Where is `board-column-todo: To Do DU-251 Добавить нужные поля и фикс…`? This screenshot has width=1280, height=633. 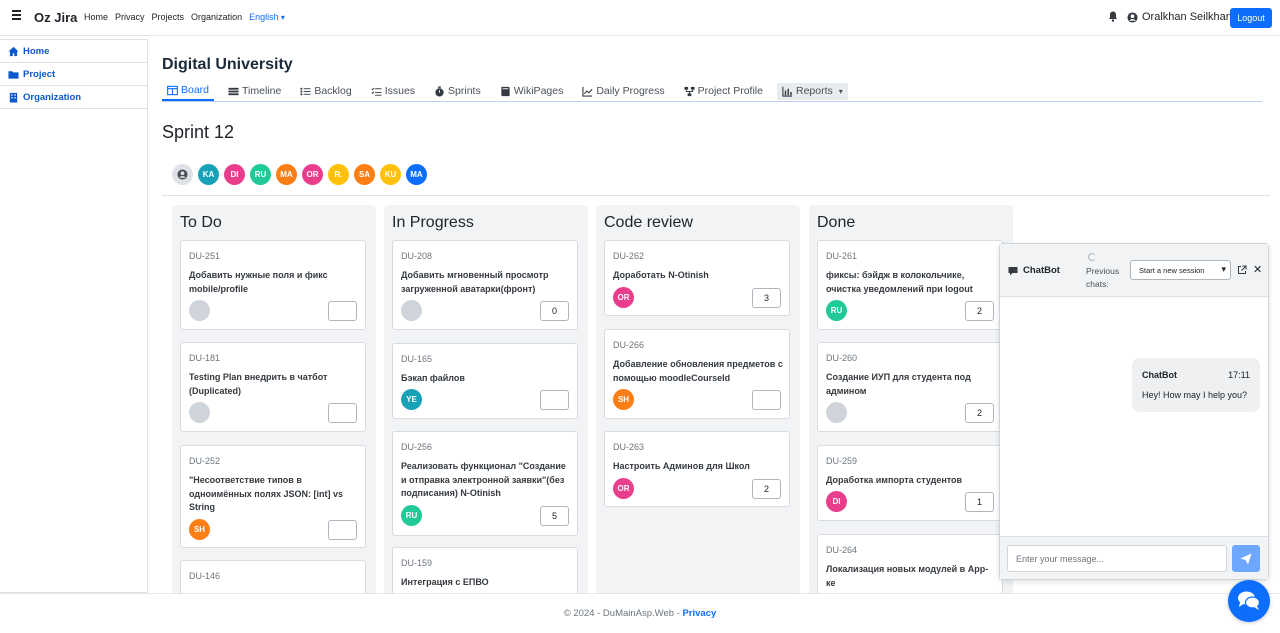 board-column-todo: To Do DU-251 Добавить нужные поля и фикс… is located at coordinates (274, 400).